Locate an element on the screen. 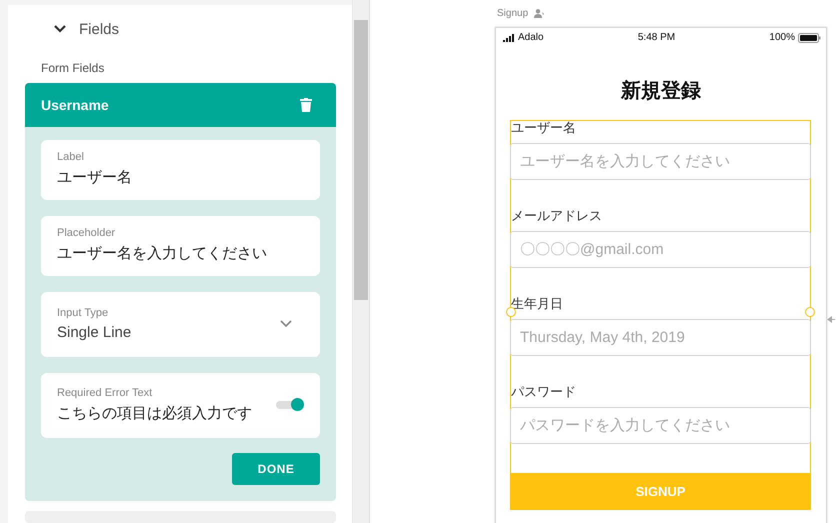 The height and width of the screenshot is (523, 836). battery-percent: 100% is located at coordinates (782, 37).